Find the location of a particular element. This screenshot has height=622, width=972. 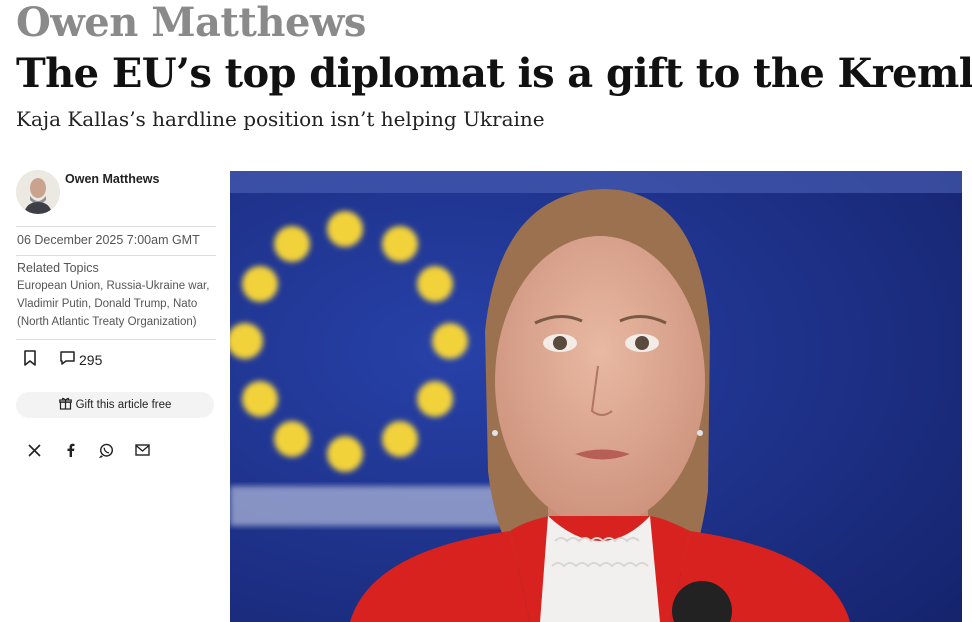

gift-icon is located at coordinates (67, 405).